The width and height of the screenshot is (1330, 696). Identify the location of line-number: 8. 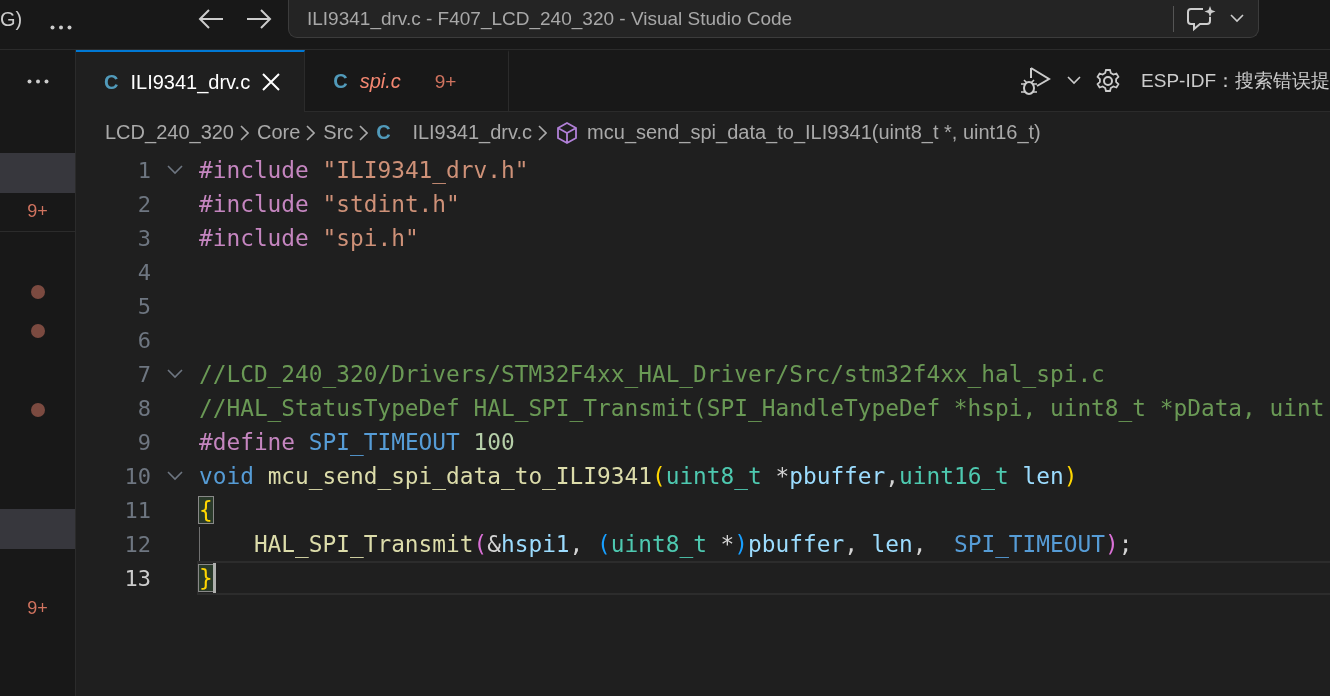
(143, 408).